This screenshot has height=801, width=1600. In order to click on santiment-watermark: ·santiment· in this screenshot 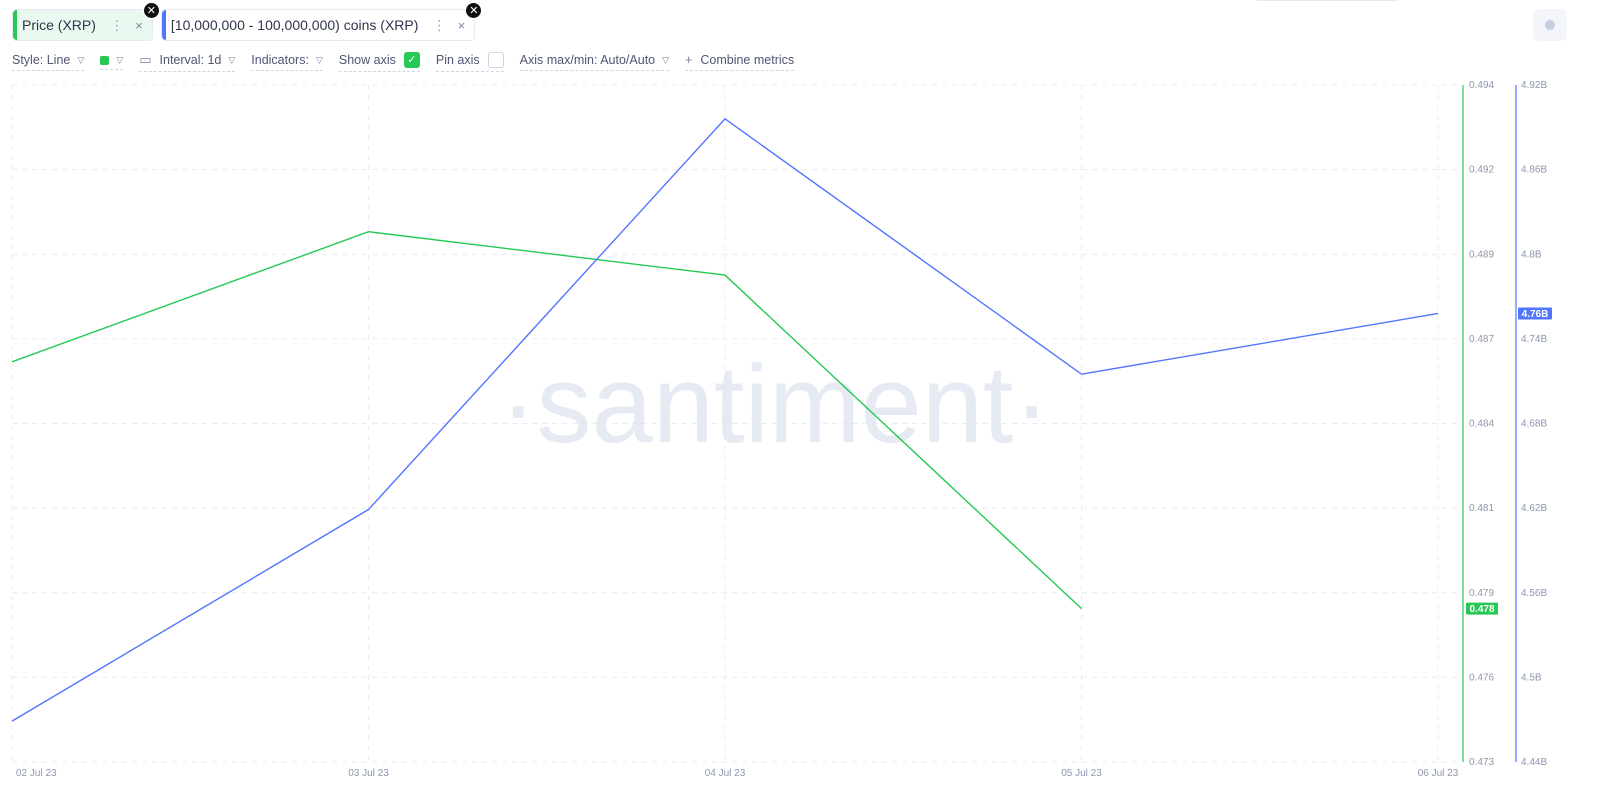, I will do `click(775, 404)`.